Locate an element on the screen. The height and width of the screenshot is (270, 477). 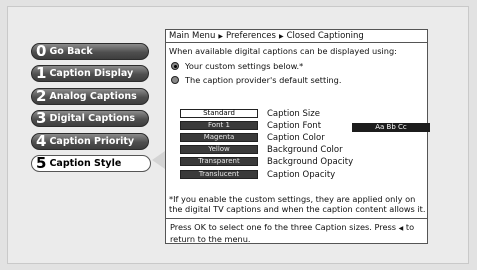
setting-caption-opacity: Translucent Caption Opacity is located at coordinates (258, 174).